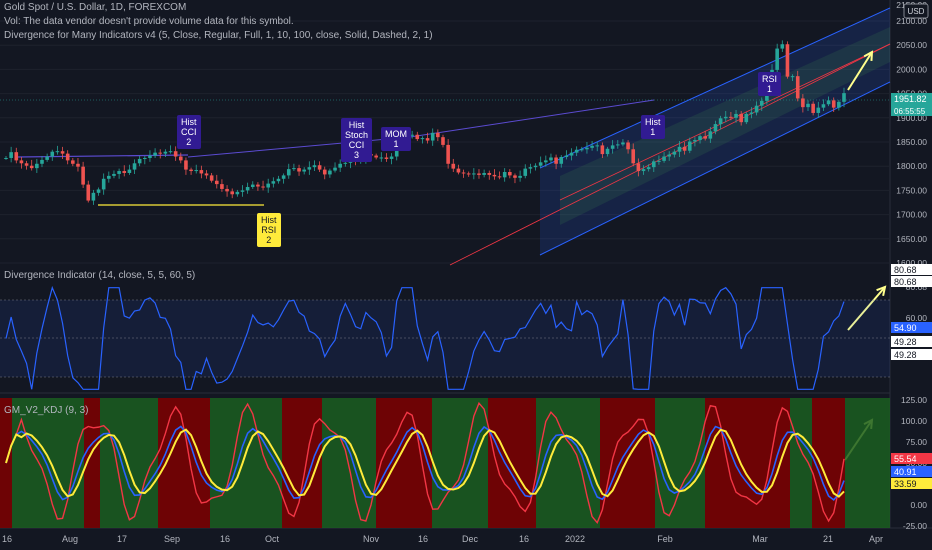 The image size is (932, 550). Describe the element at coordinates (911, 215) in the screenshot. I see `price-tick: 1700.00` at that location.